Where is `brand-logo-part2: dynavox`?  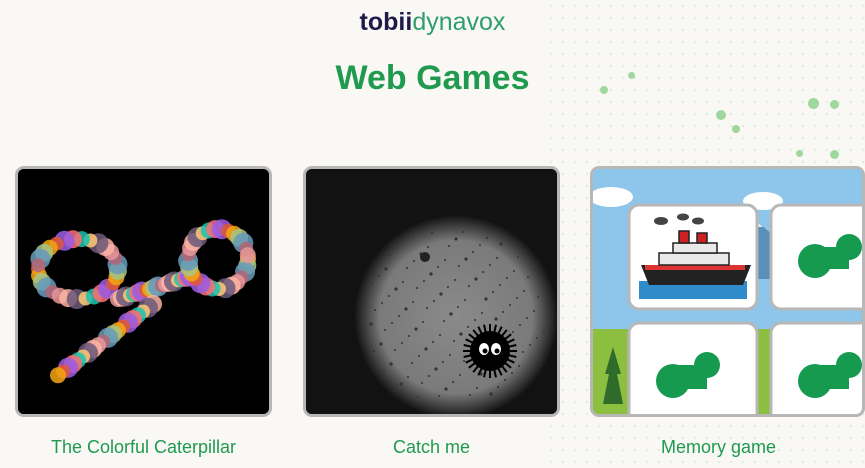 brand-logo-part2: dynavox is located at coordinates (459, 22).